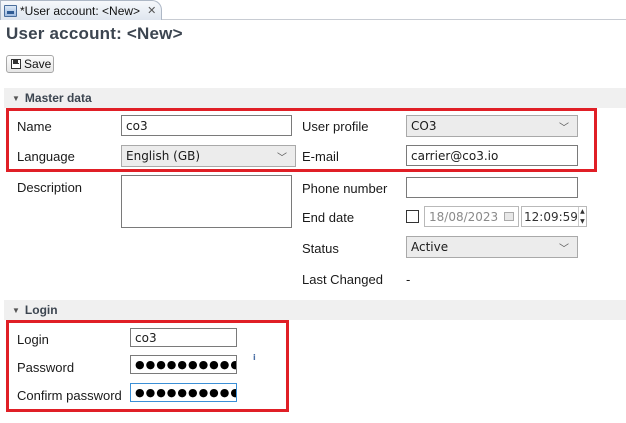  I want to click on confirm-password-value: ●●●●●●●●●●, so click(186, 392).